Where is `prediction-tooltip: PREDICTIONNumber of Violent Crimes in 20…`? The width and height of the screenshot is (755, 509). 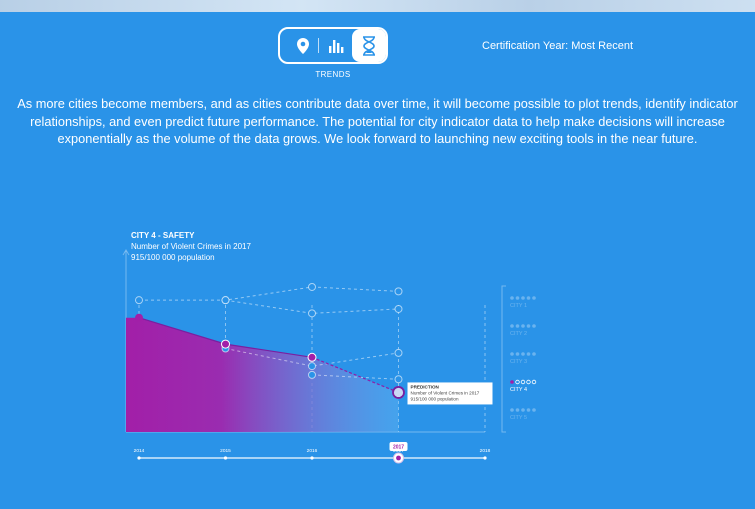
prediction-tooltip: PREDICTIONNumber of Violent Crimes in 20… is located at coordinates (450, 393).